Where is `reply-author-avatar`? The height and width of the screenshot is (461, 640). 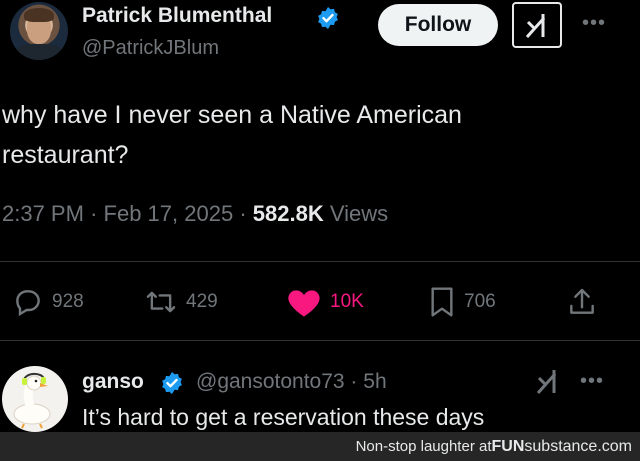 reply-author-avatar is located at coordinates (35, 399).